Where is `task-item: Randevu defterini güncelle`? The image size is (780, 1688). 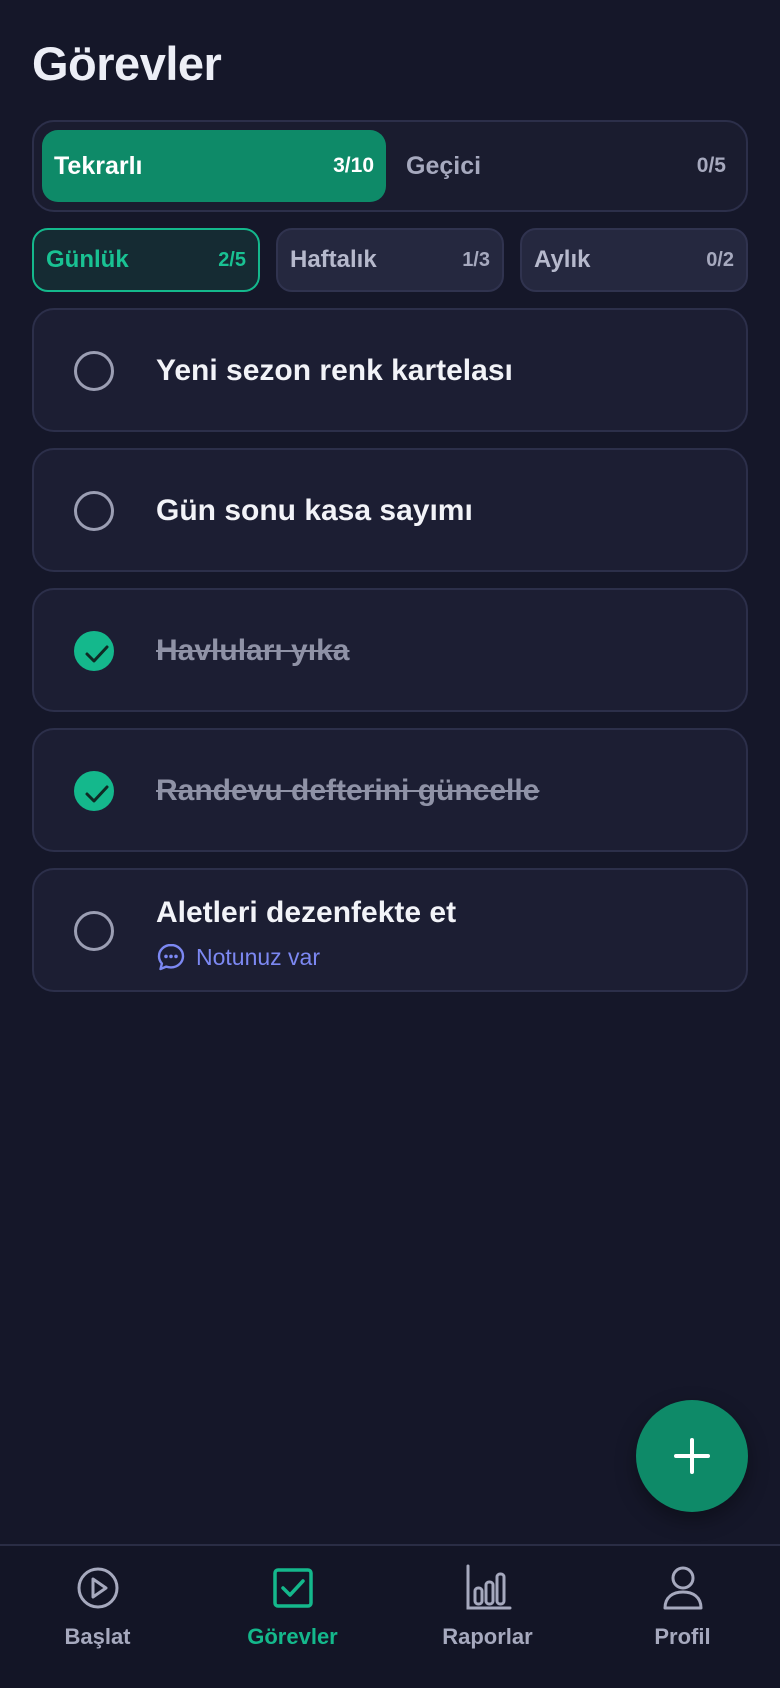
task-item: Randevu defterini güncelle is located at coordinates (390, 790).